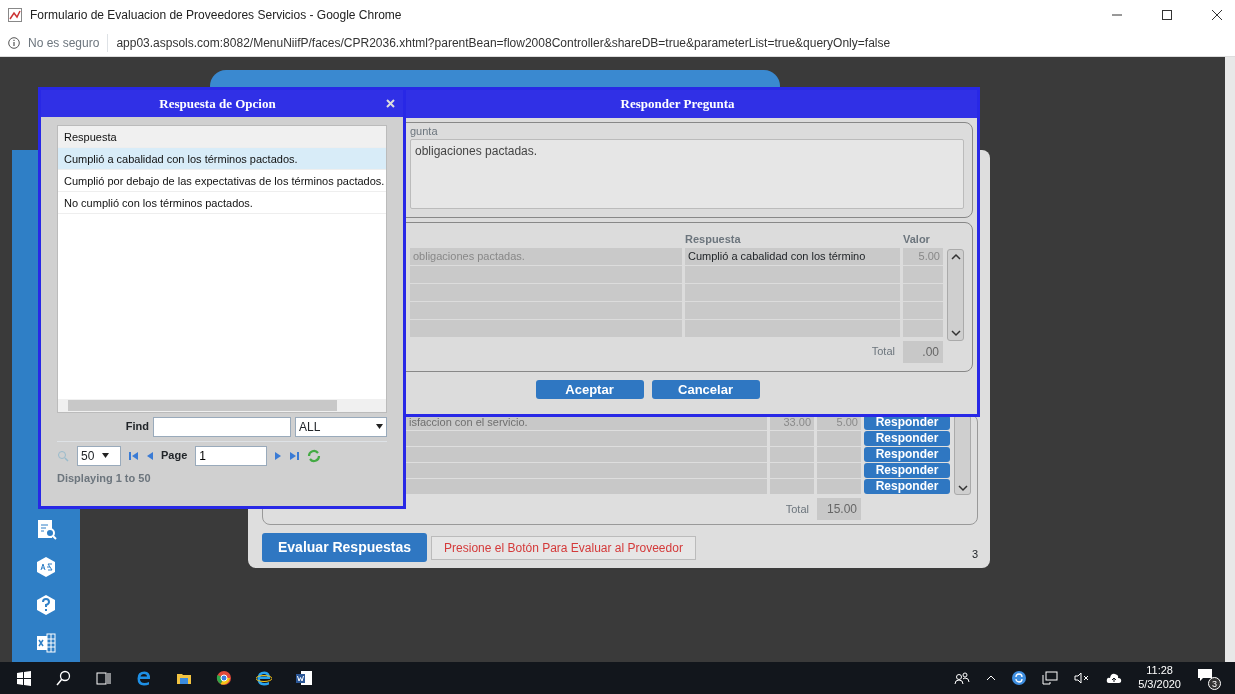 The width and height of the screenshot is (1235, 694). I want to click on horizontal-scrollbar, so click(222, 405).